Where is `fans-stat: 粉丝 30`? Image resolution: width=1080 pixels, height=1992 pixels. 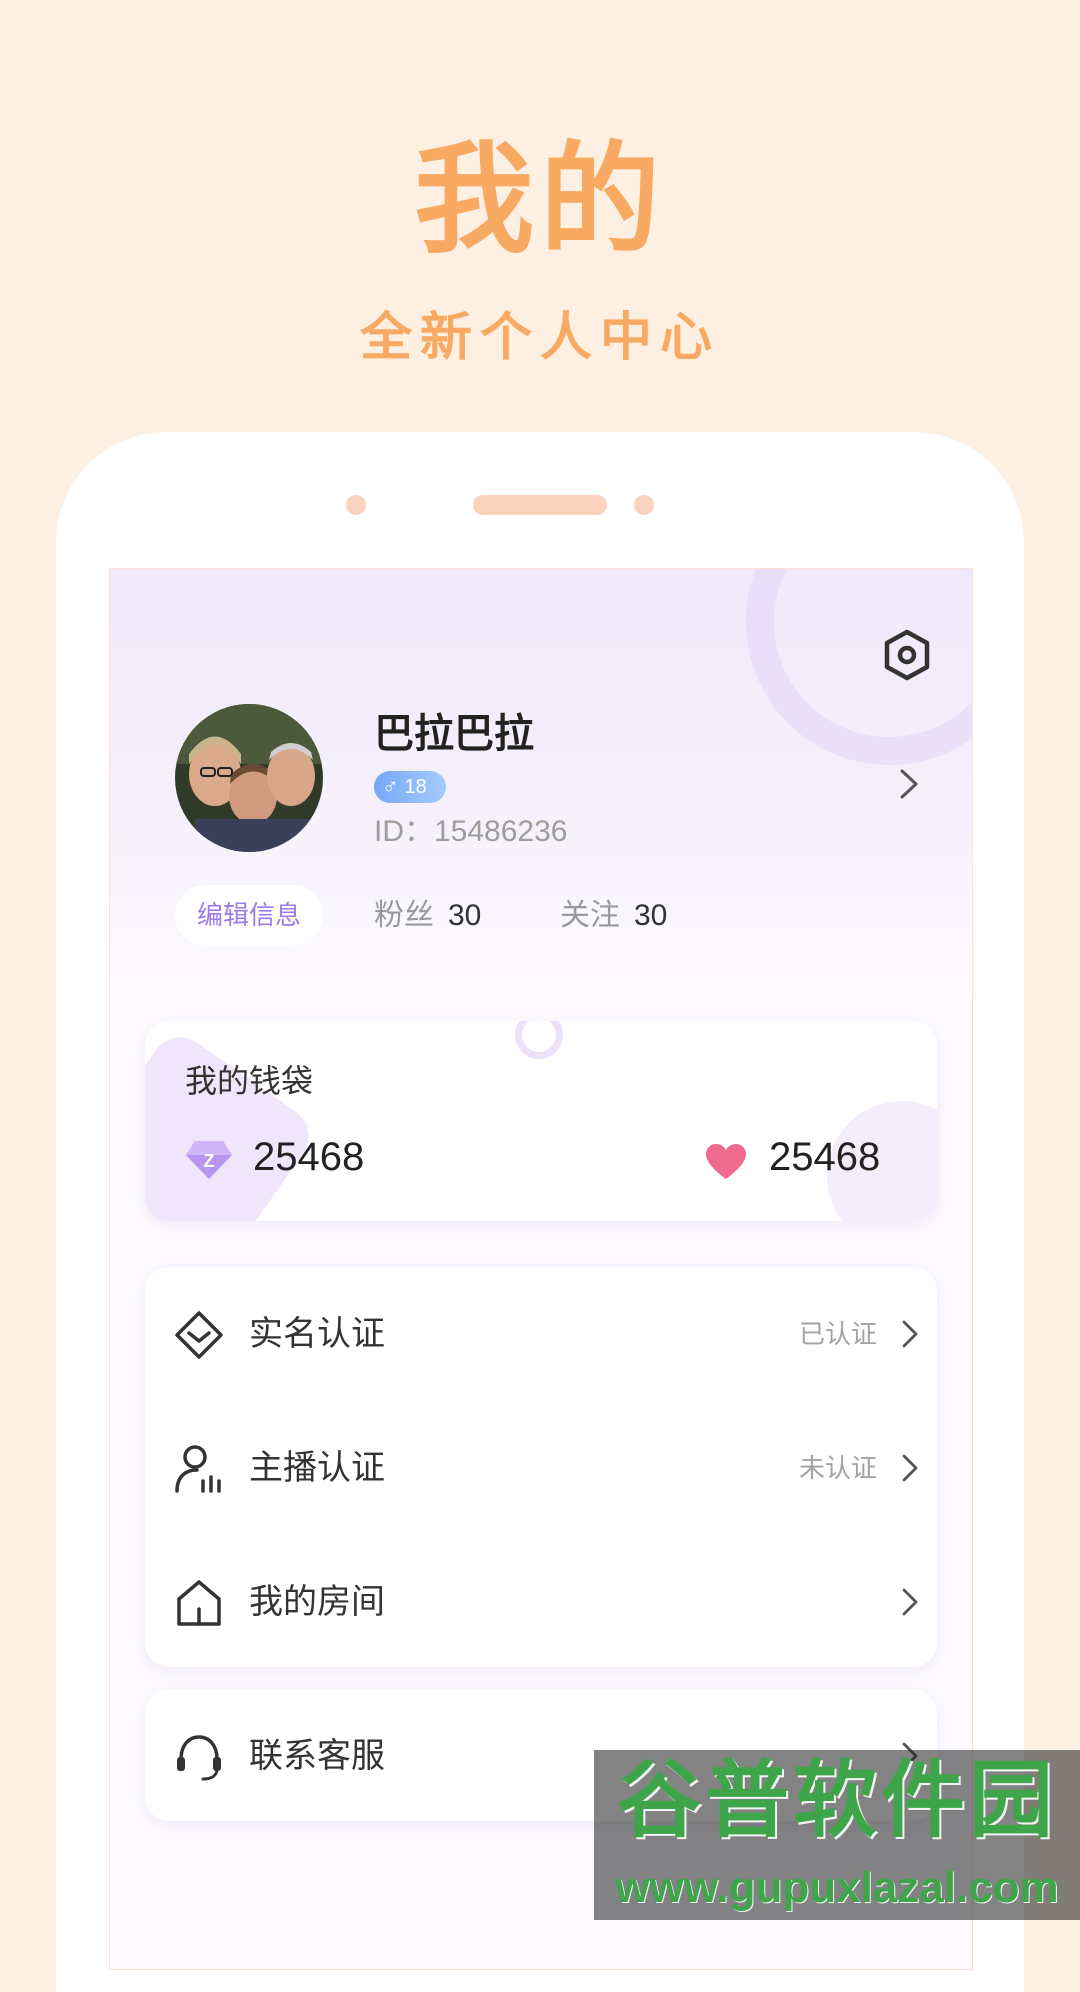 fans-stat: 粉丝 30 is located at coordinates (427, 916).